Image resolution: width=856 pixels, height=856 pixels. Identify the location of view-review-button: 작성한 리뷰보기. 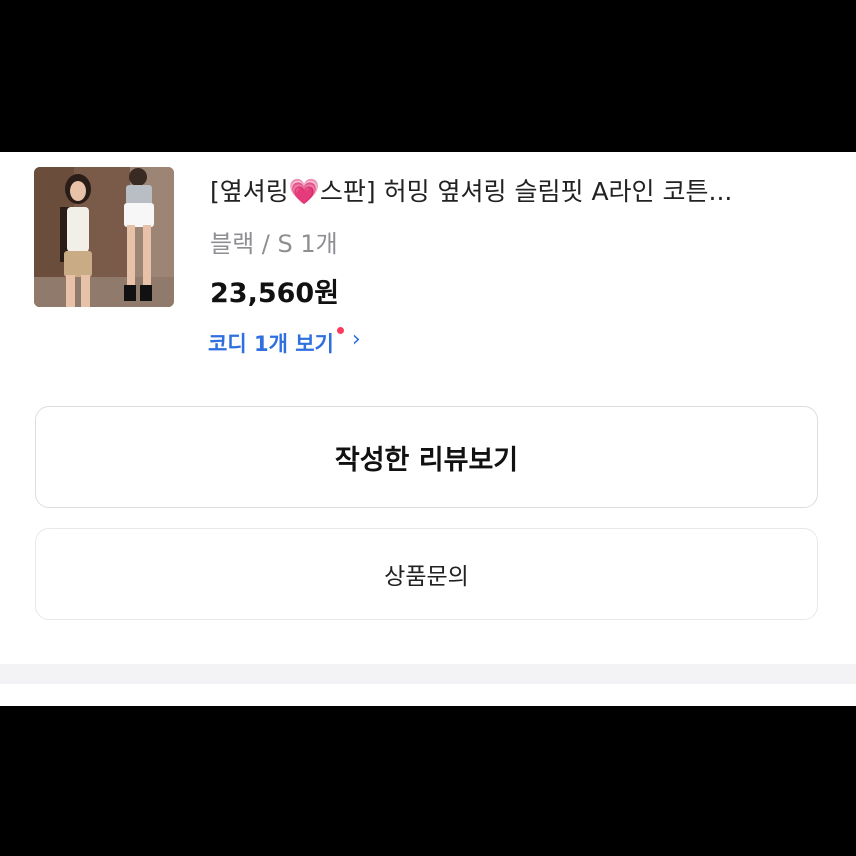
(426, 457).